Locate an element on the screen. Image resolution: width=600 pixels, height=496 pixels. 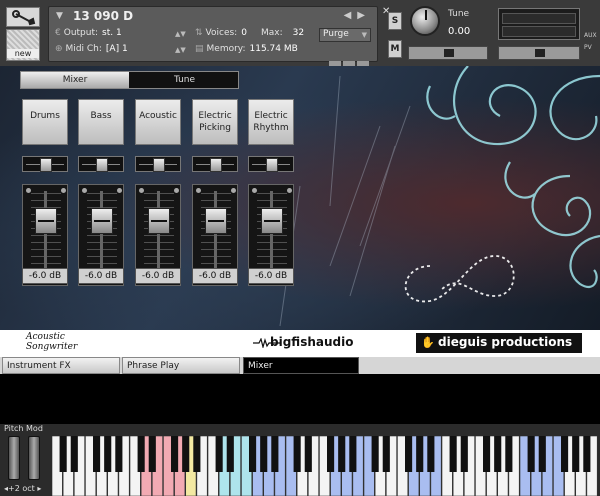
instrument-options-button is located at coordinates (23, 17).